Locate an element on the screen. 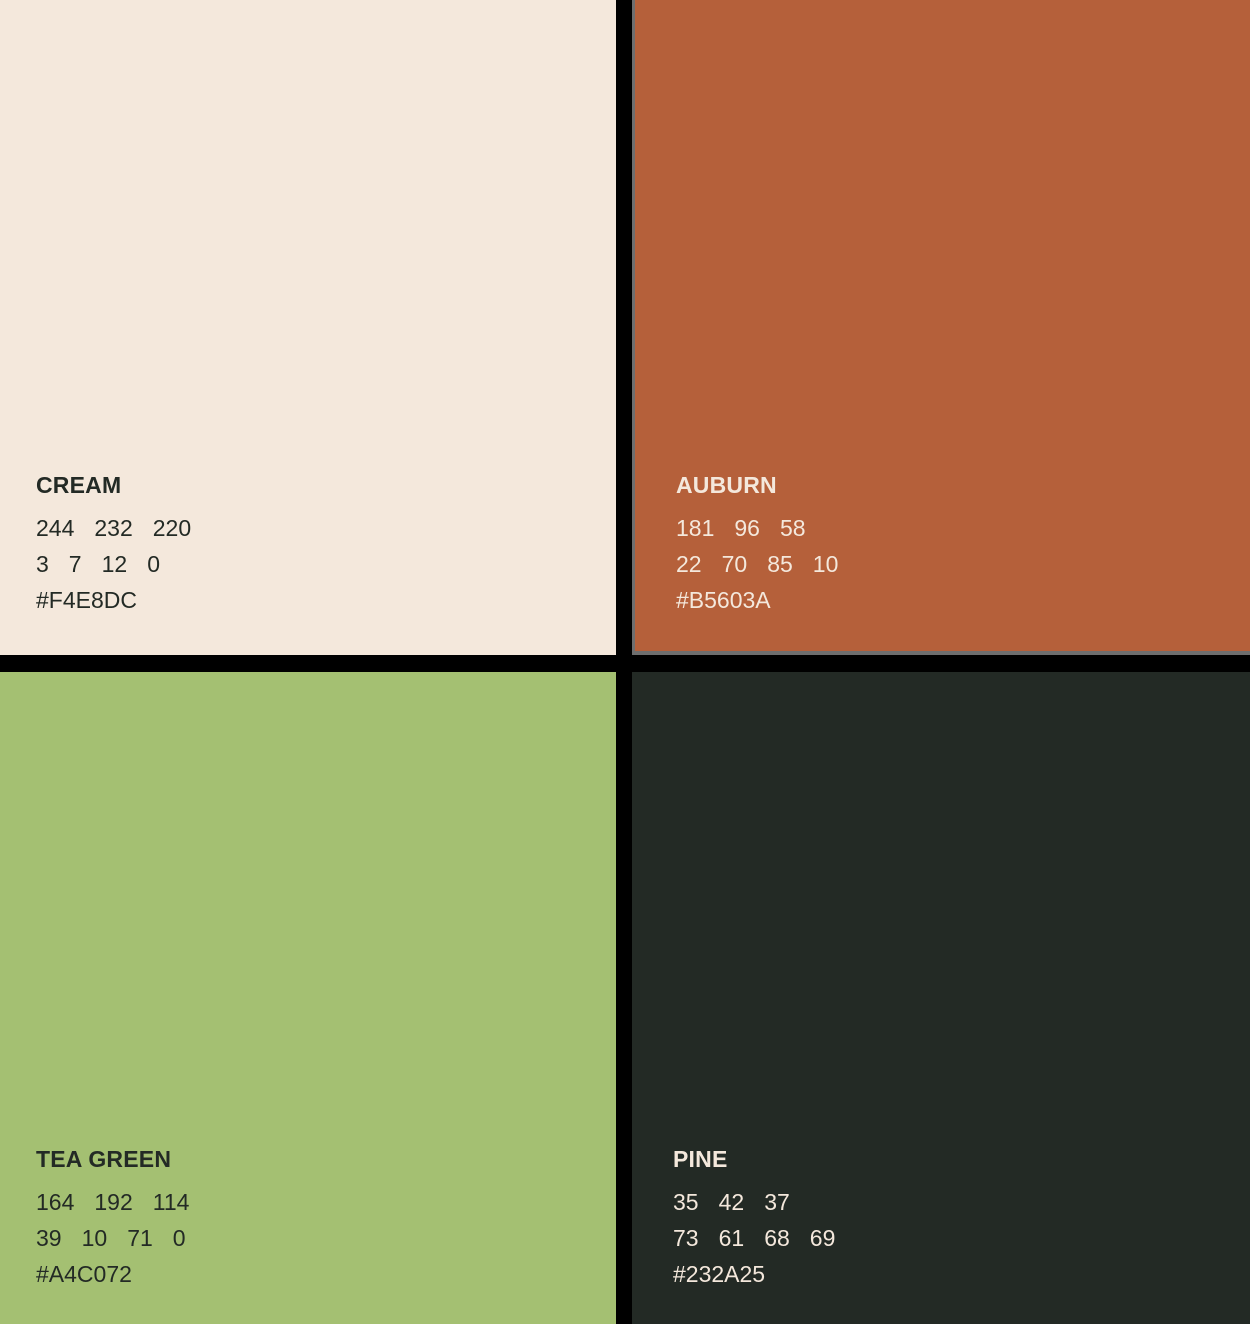 The width and height of the screenshot is (1250, 1324). color-name: PINE is located at coordinates (700, 1159).